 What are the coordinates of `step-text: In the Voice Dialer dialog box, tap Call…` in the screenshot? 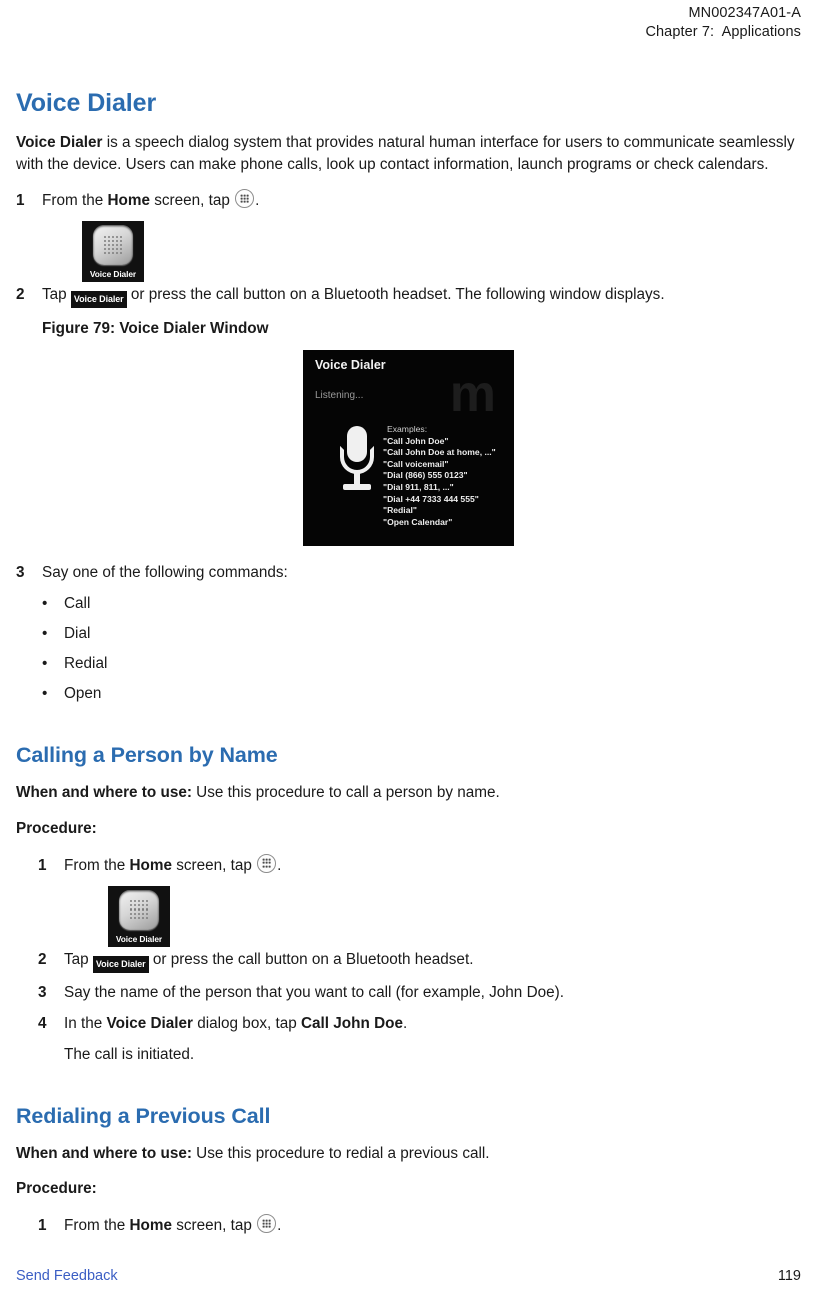 It's located at (432, 1024).